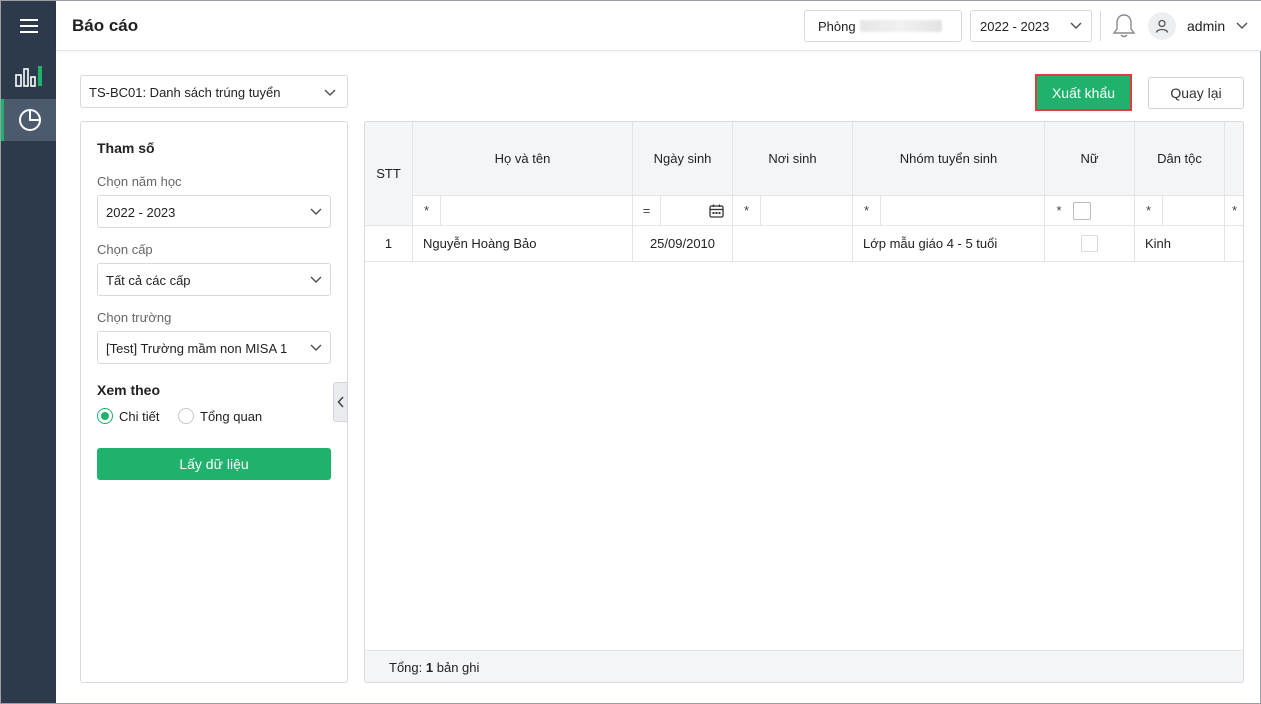 This screenshot has width=1261, height=704. What do you see at coordinates (458, 667) in the screenshot?
I see `footer-suffix: bản ghi` at bounding box center [458, 667].